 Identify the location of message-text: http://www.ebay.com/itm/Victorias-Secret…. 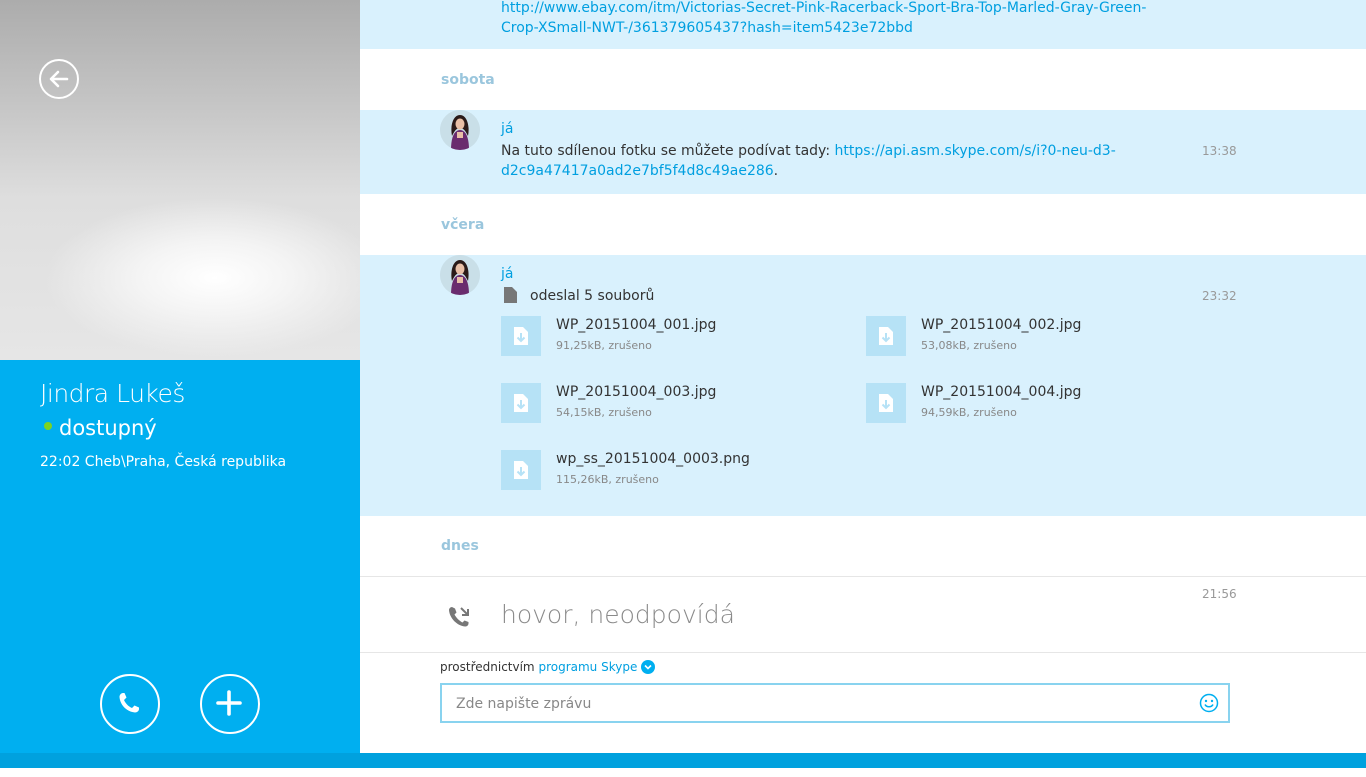
(851, 19).